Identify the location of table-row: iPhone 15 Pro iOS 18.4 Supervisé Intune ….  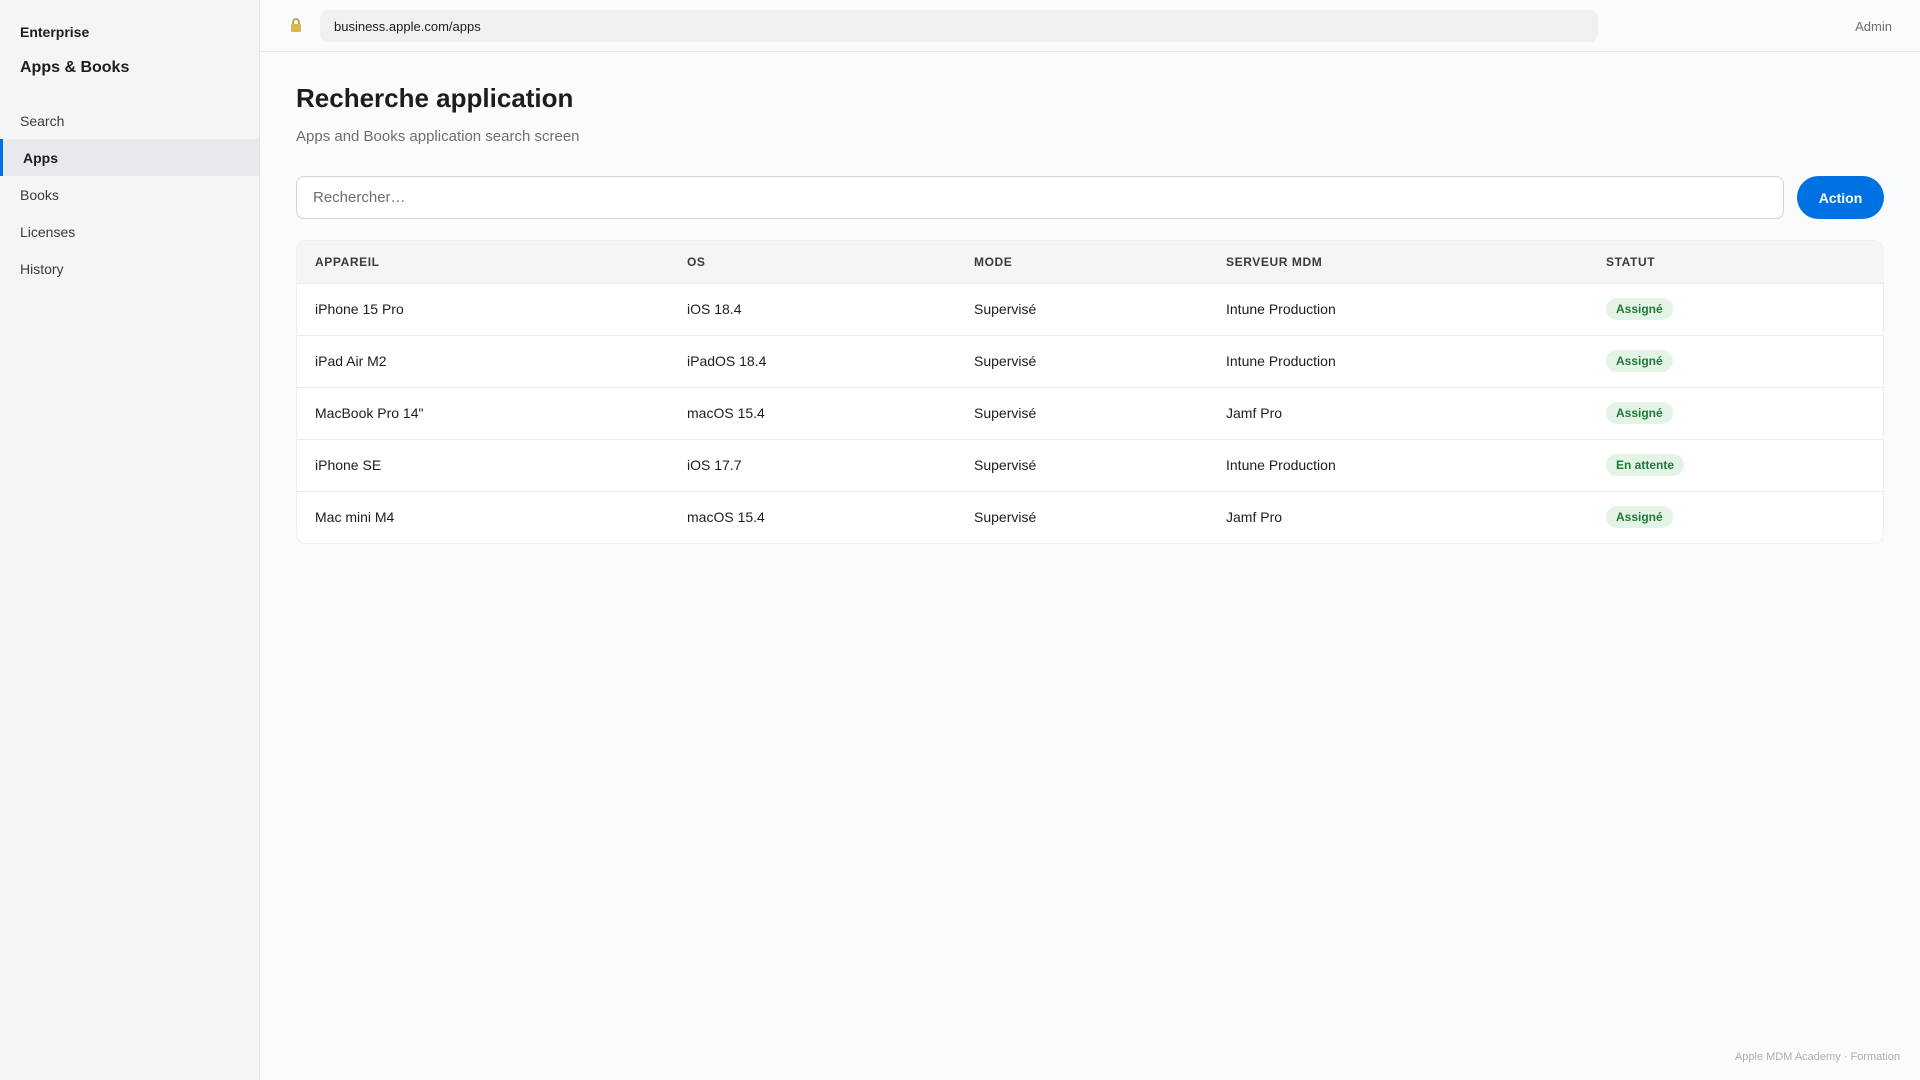
(1090, 309).